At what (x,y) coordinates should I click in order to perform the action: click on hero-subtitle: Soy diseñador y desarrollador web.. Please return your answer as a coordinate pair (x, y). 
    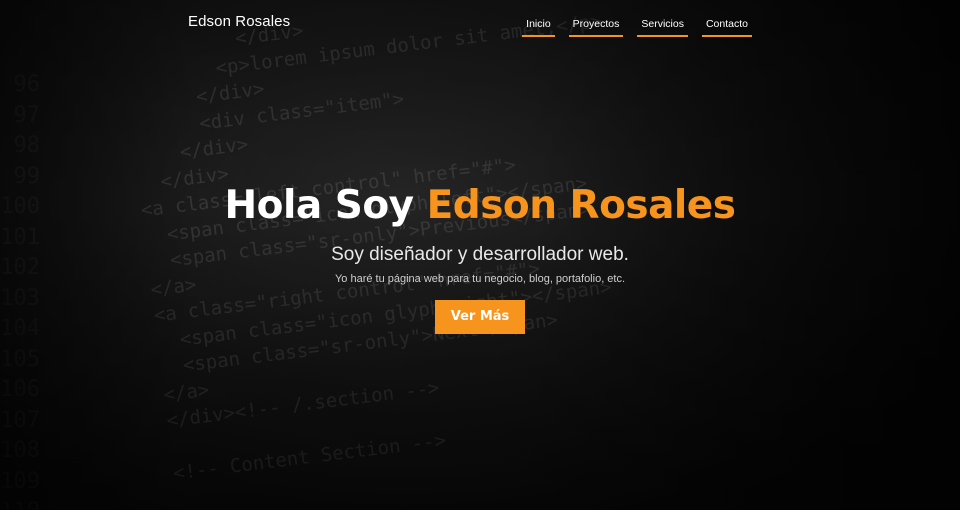
    Looking at the image, I should click on (480, 254).